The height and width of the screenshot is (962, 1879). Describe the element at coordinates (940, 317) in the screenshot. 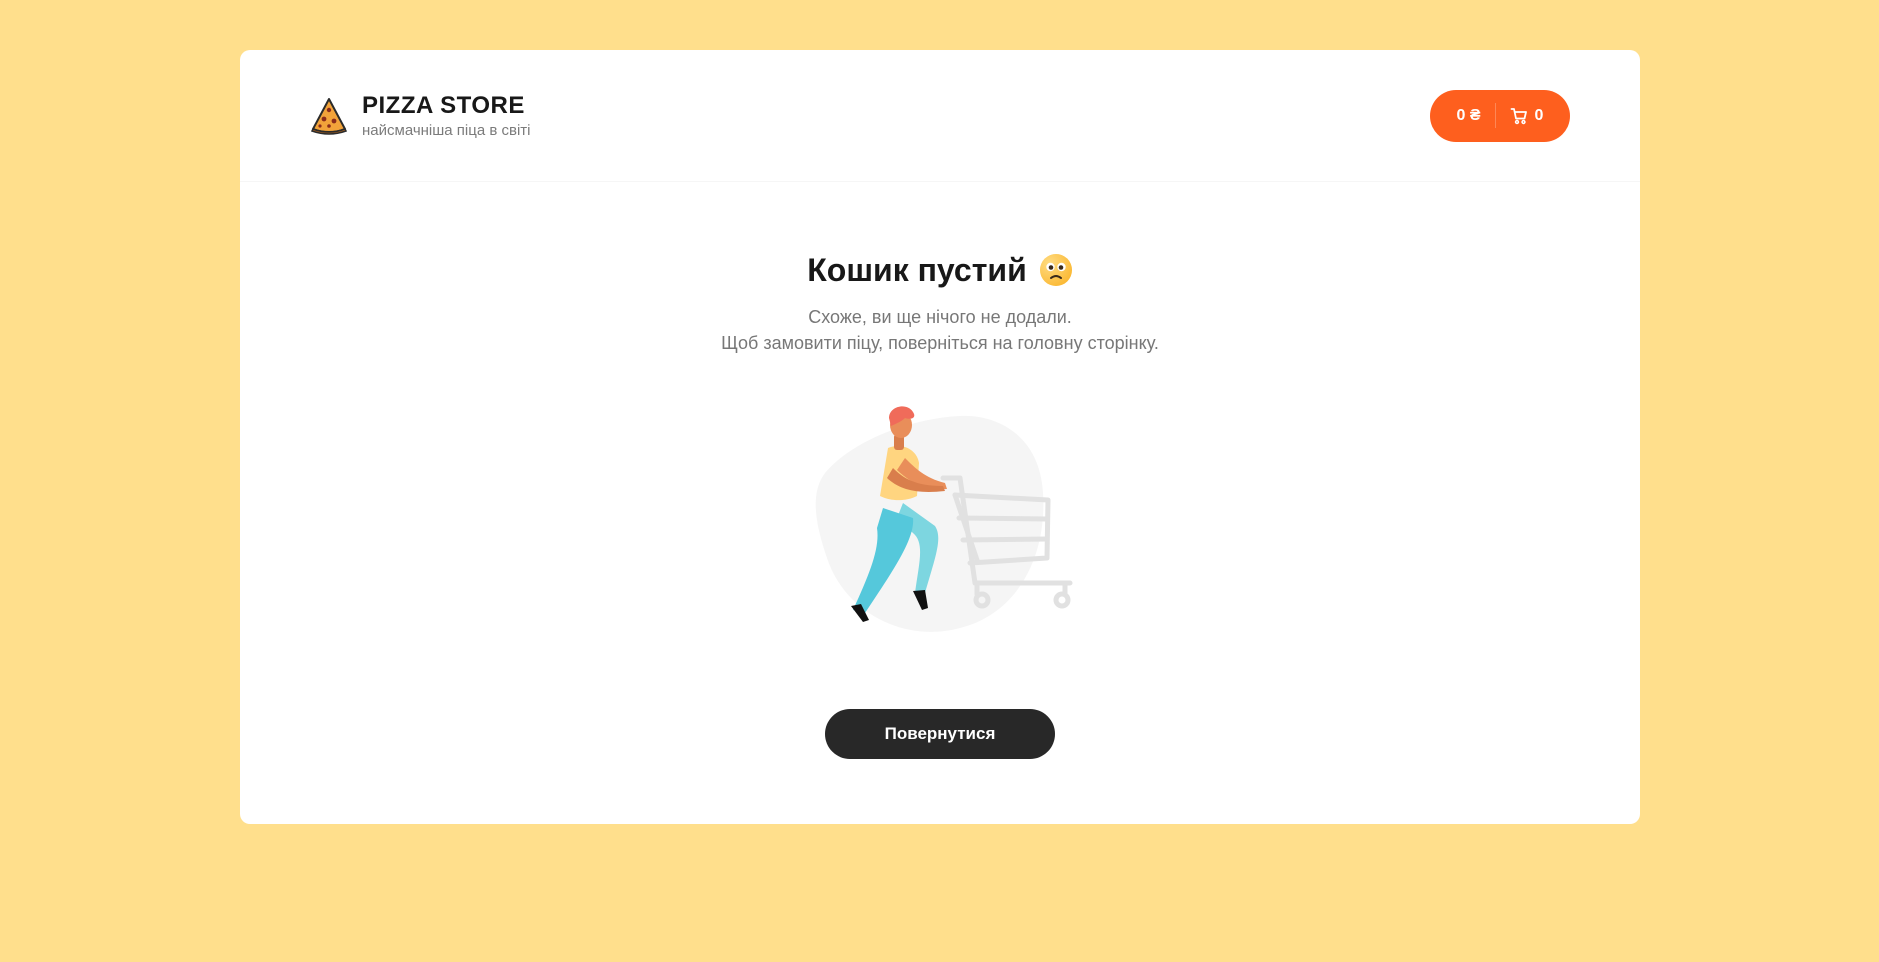

I see `empty-cart-message-line1: Схоже, ви ще нічого не додали.` at that location.